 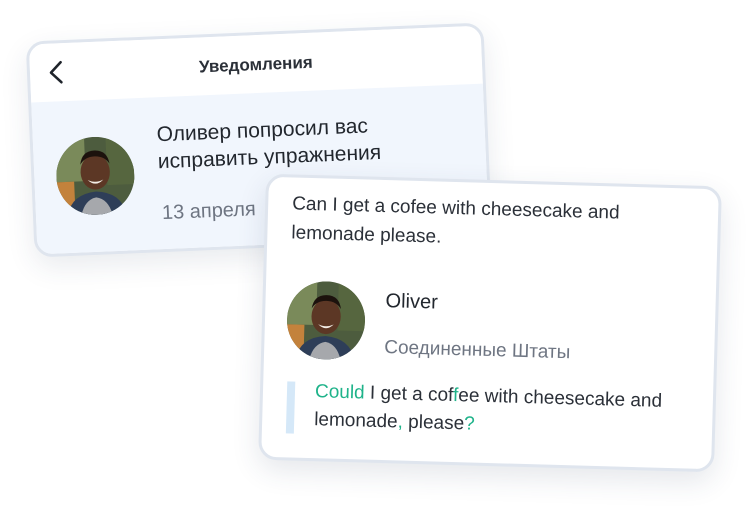 I want to click on author-name: Oliver, so click(x=412, y=302).